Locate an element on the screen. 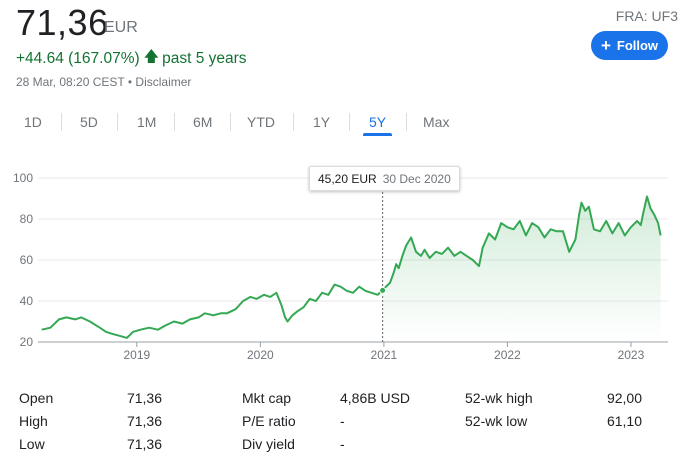  stat-label-high: High is located at coordinates (33, 421).